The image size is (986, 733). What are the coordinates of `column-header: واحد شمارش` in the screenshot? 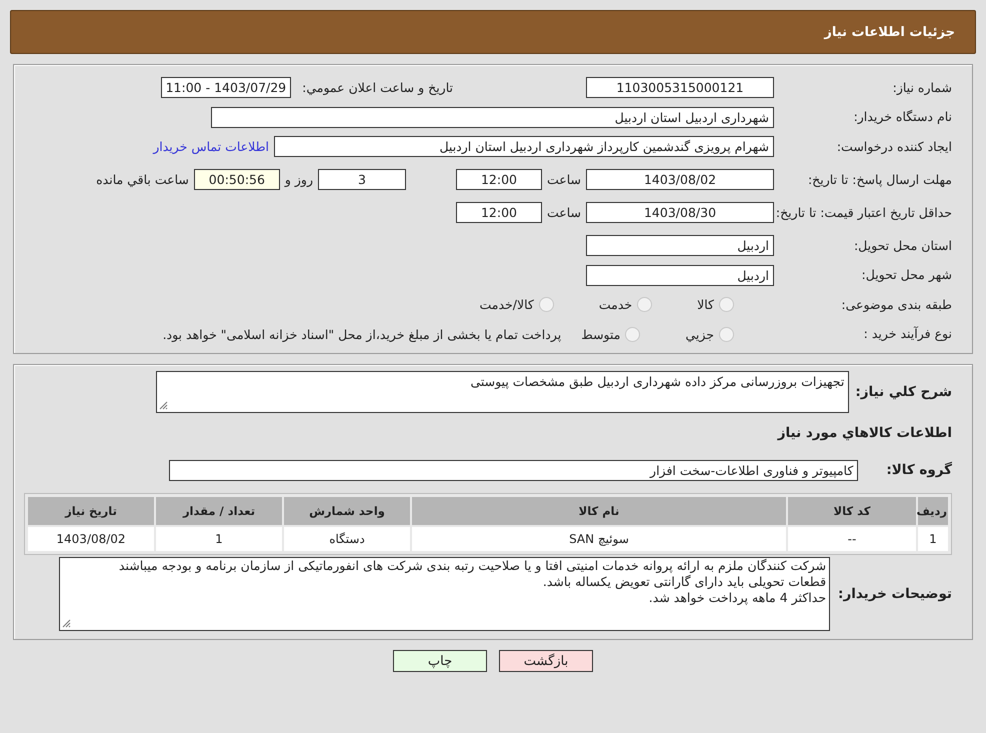 It's located at (347, 511).